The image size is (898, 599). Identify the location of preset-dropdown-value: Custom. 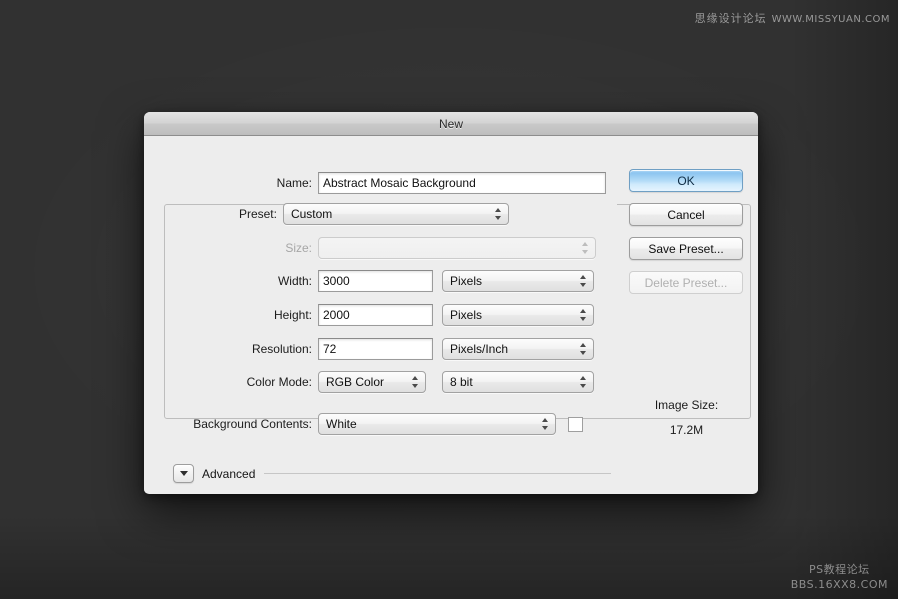
(311, 214).